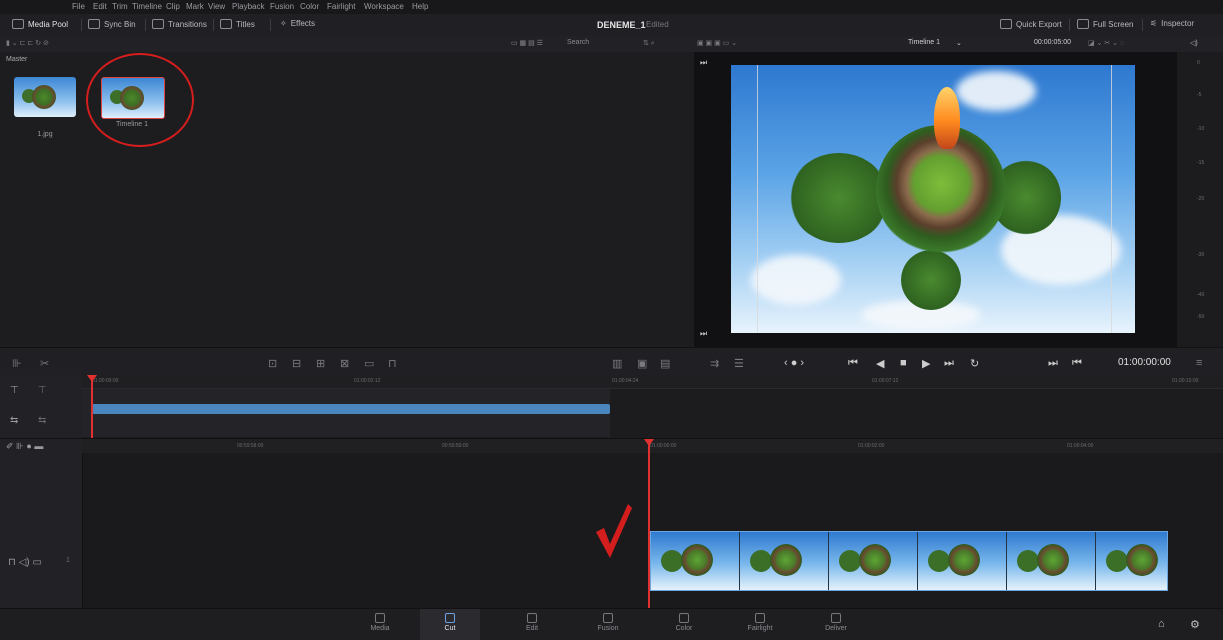  I want to click on menu-file: File, so click(78, 6).